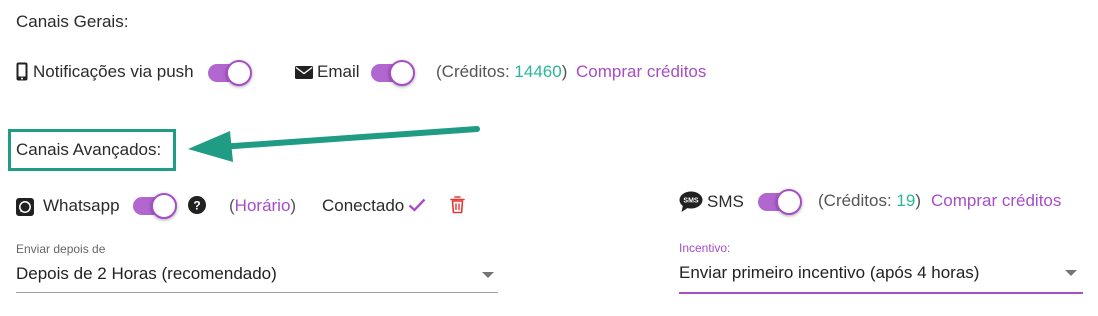 Image resolution: width=1098 pixels, height=316 pixels. I want to click on schedule-close: ), so click(293, 205).